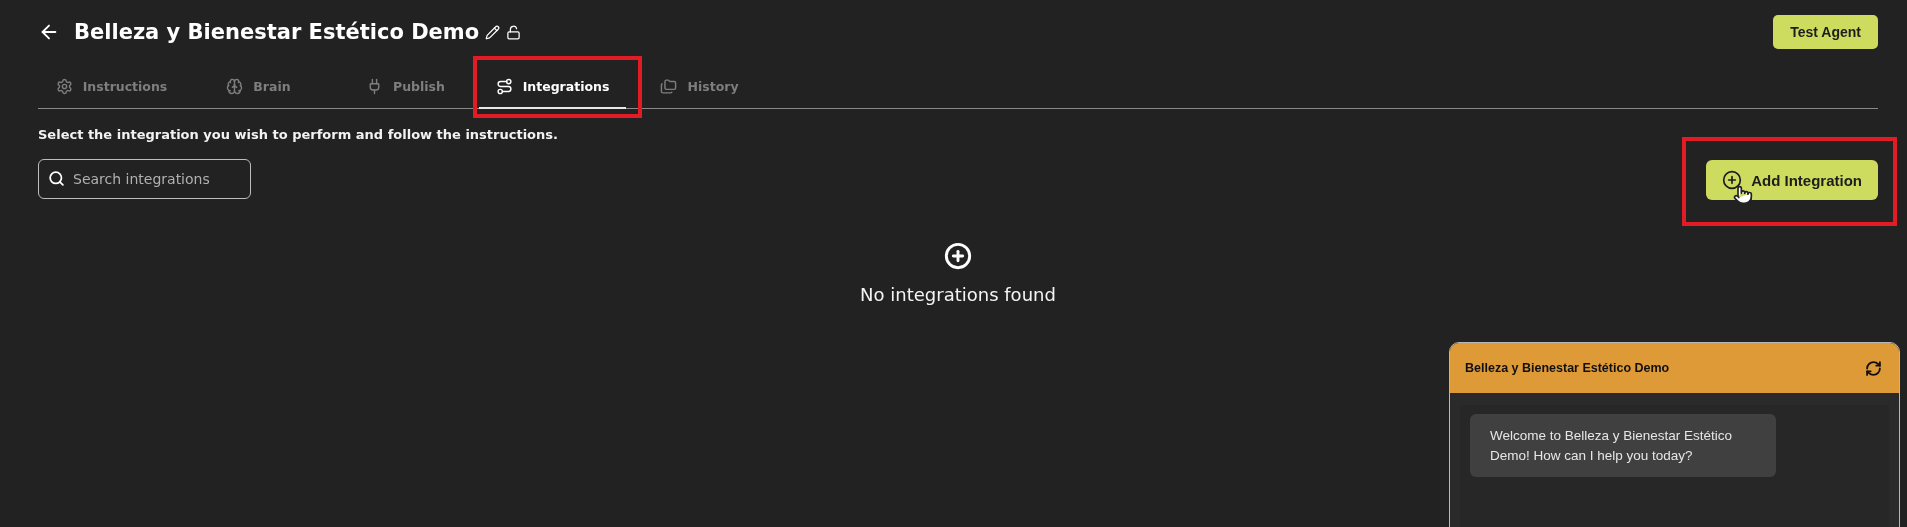 The width and height of the screenshot is (1907, 527). I want to click on chat-bubble: Welcome to Belleza y Bienestar Estético Demo! How can I help you today?, so click(1623, 446).